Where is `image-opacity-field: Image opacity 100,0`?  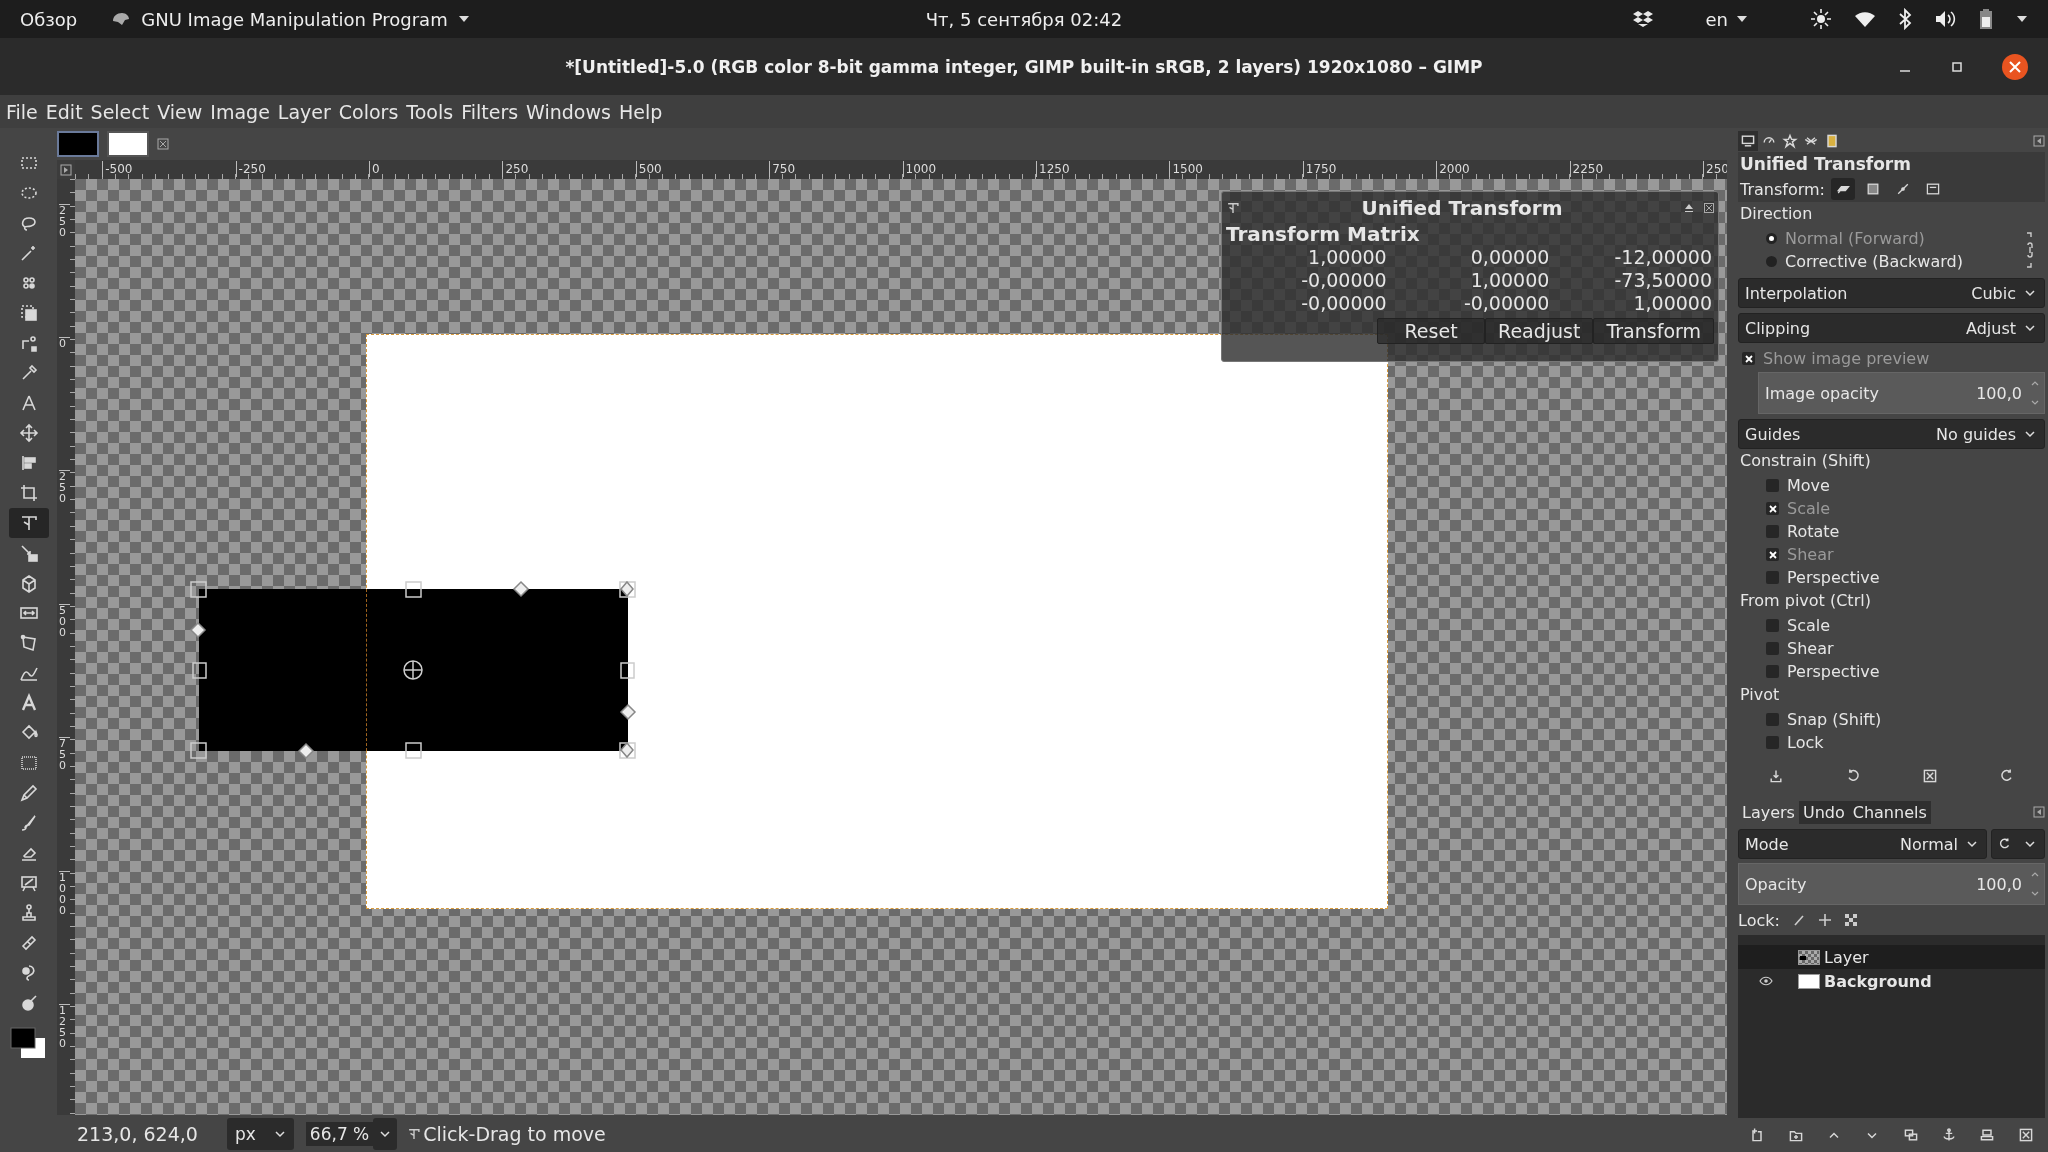 image-opacity-field: Image opacity 100,0 is located at coordinates (1901, 393).